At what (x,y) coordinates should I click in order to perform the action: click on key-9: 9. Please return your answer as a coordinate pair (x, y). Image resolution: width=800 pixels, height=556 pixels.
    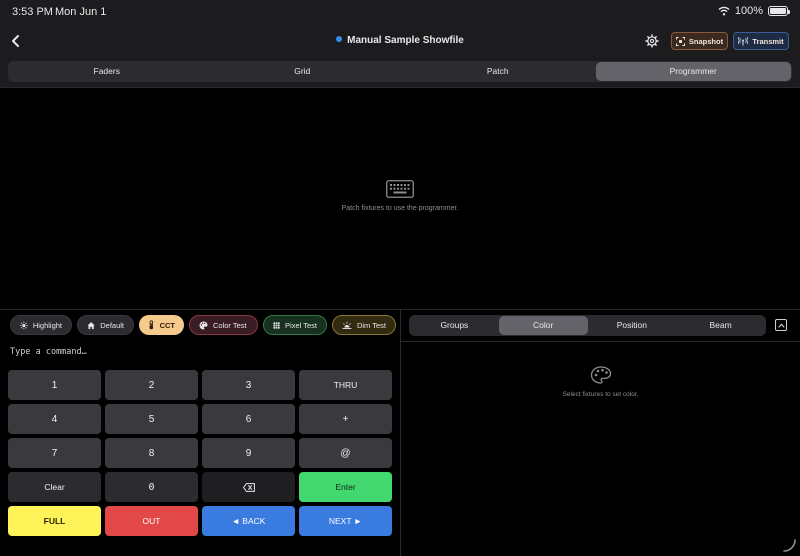
    Looking at the image, I should click on (248, 453).